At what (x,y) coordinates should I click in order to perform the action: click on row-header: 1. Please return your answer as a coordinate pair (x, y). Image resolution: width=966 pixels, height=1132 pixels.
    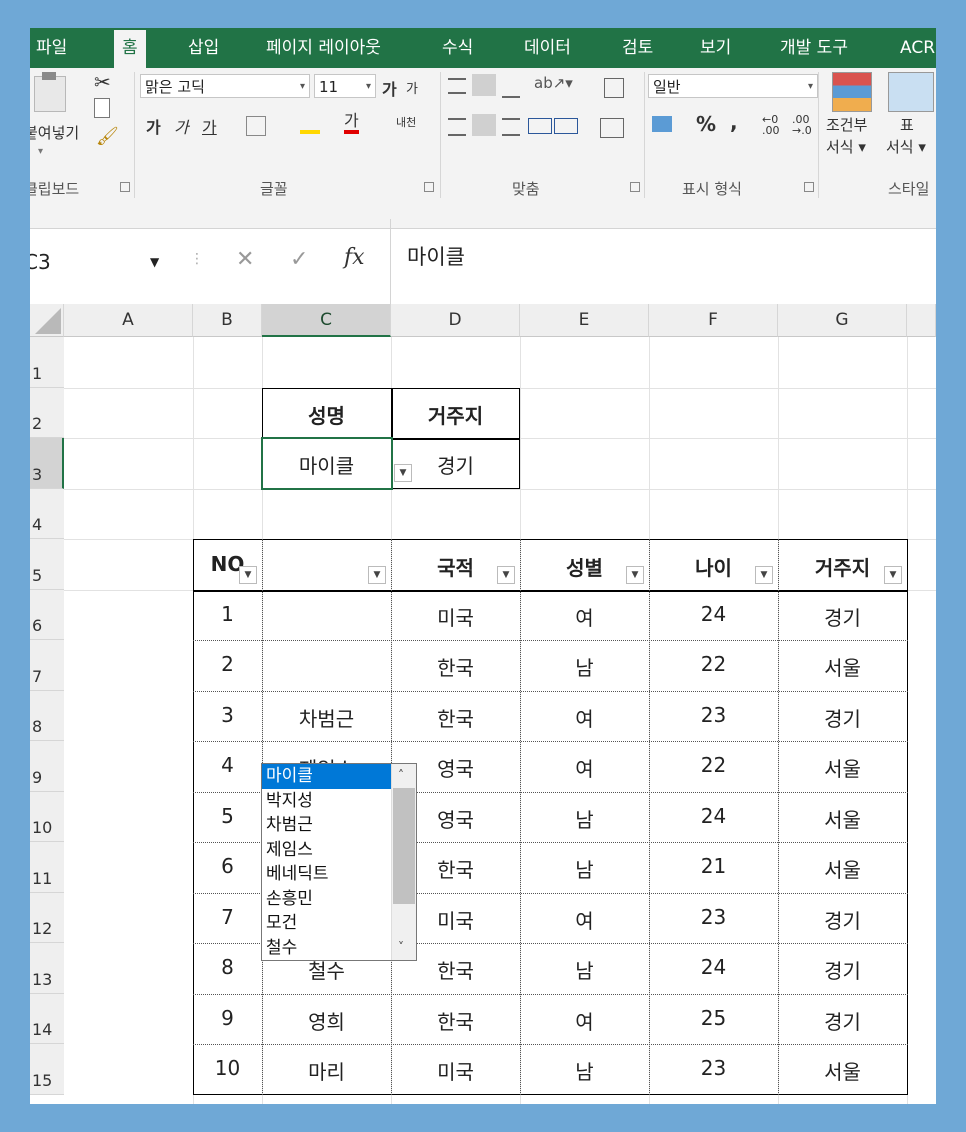
    Looking at the image, I should click on (47, 362).